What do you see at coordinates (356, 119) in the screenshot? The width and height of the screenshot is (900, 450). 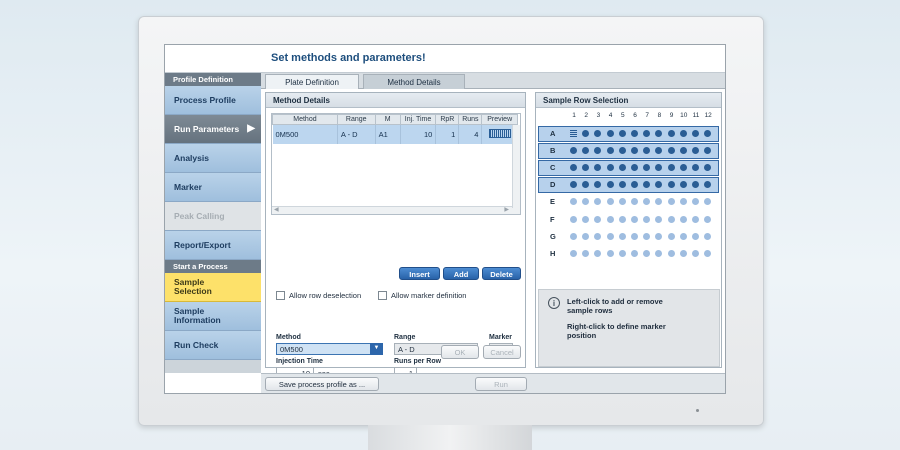 I see `column-header: Range` at bounding box center [356, 119].